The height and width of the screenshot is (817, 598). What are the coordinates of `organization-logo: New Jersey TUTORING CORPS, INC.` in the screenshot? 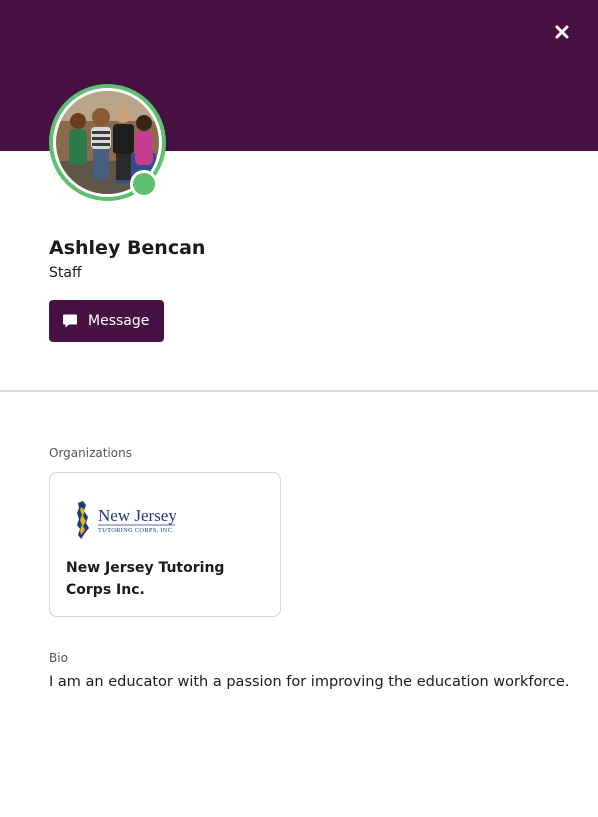 It's located at (126, 520).